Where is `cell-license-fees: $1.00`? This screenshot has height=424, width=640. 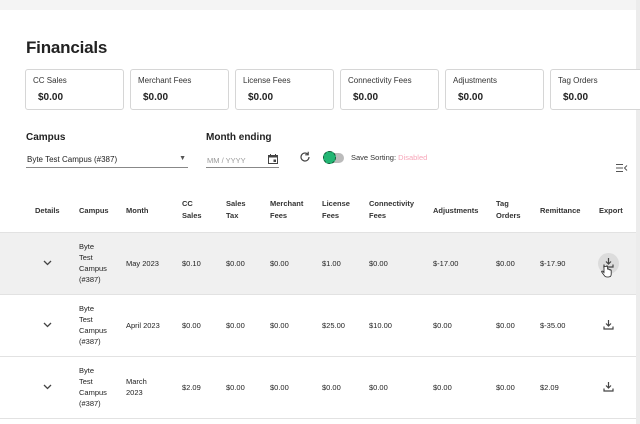 cell-license-fees: $1.00 is located at coordinates (331, 263).